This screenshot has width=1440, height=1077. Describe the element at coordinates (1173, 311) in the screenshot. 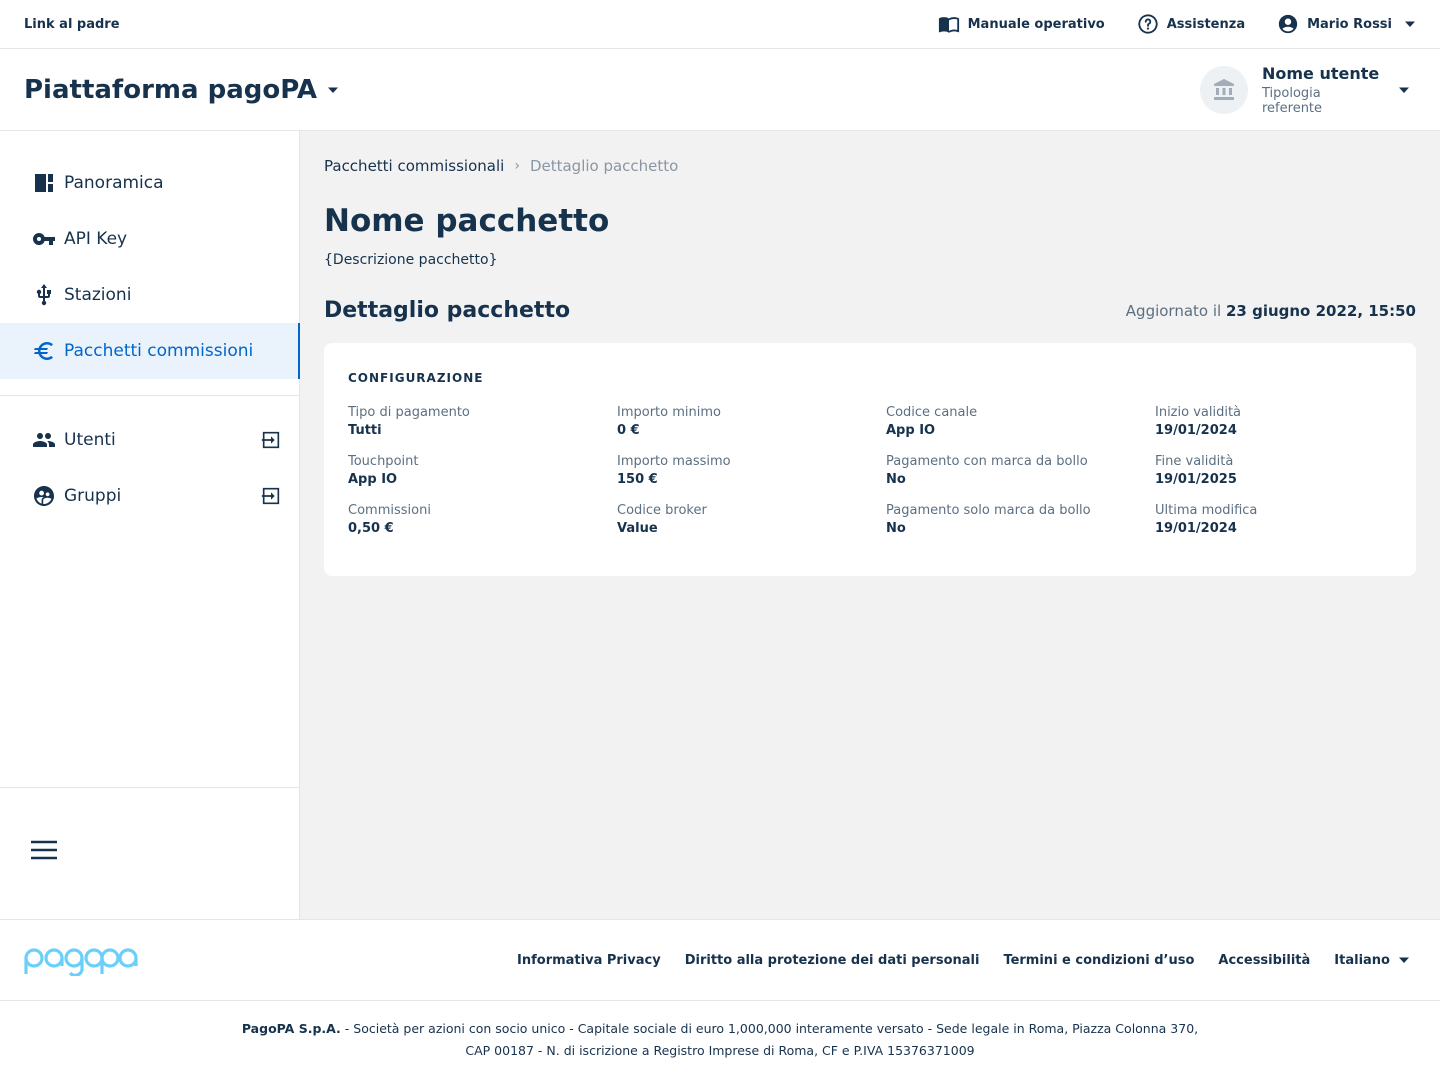

I see `last-updated-label: Aggiornato il` at that location.